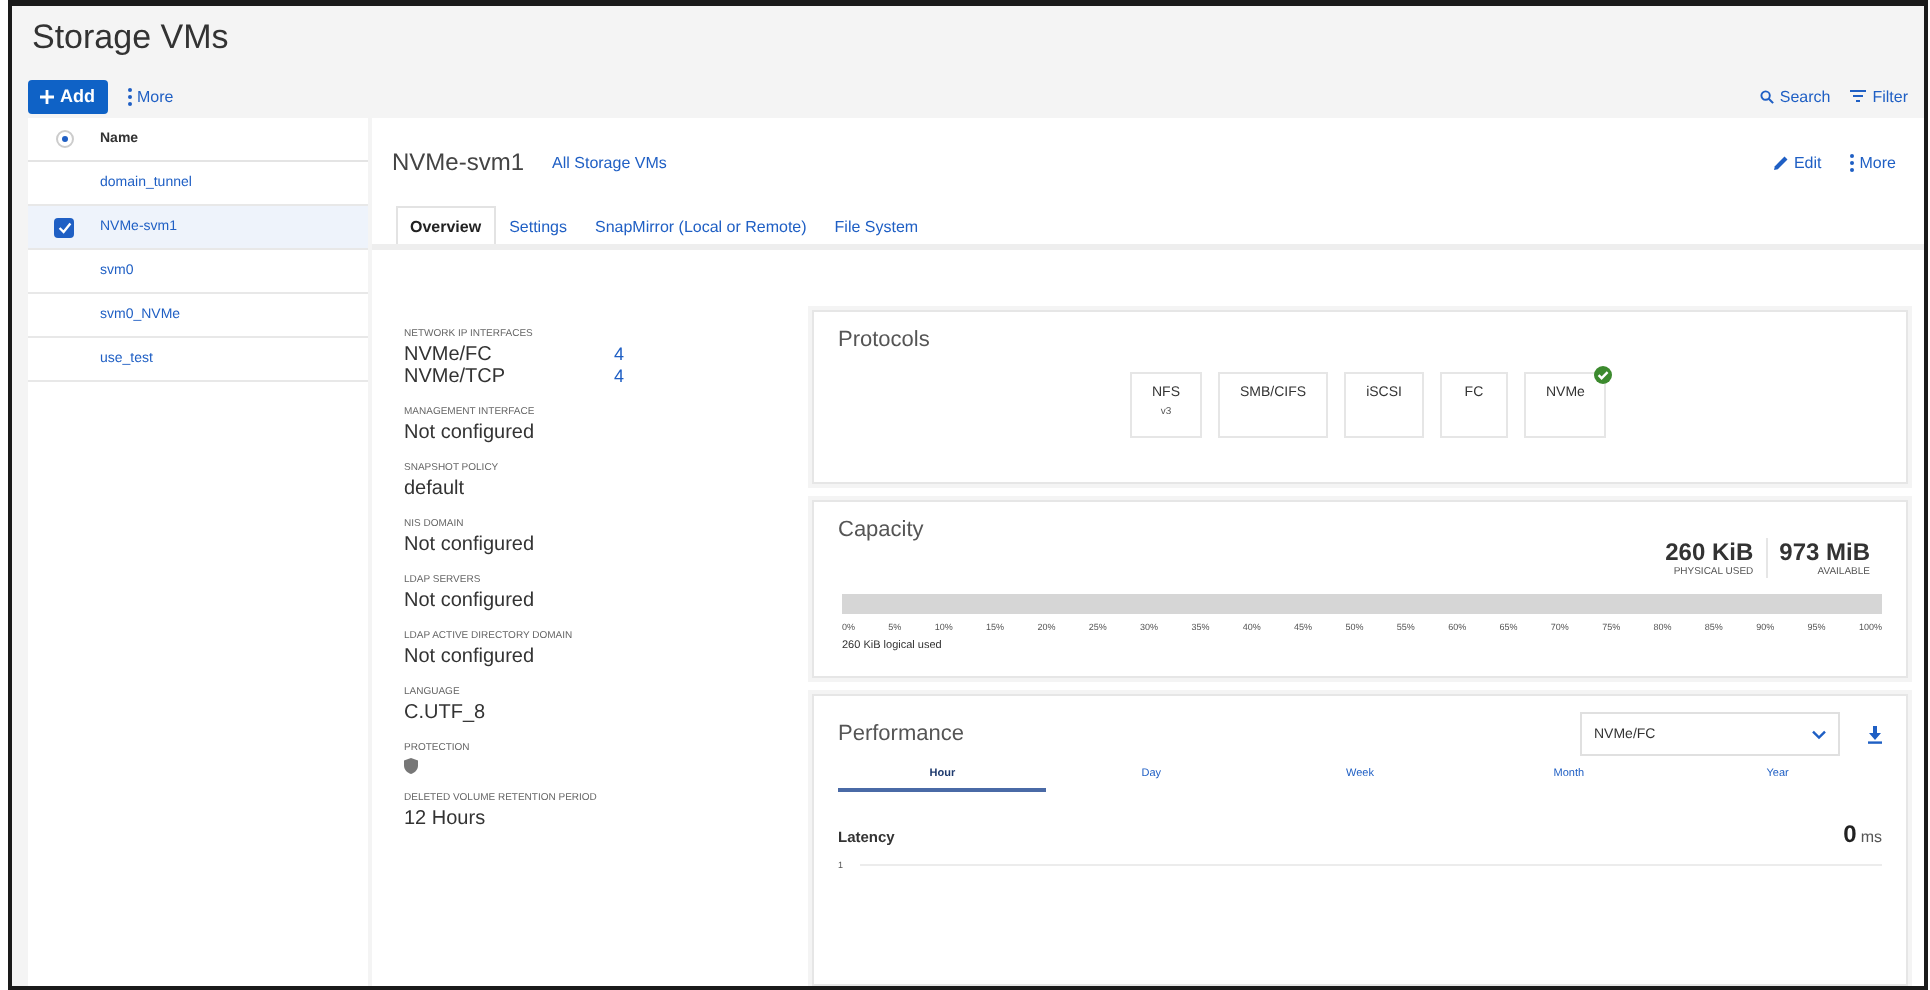 The width and height of the screenshot is (1930, 990). What do you see at coordinates (458, 162) in the screenshot?
I see `svm-title: NVMe-svm1` at bounding box center [458, 162].